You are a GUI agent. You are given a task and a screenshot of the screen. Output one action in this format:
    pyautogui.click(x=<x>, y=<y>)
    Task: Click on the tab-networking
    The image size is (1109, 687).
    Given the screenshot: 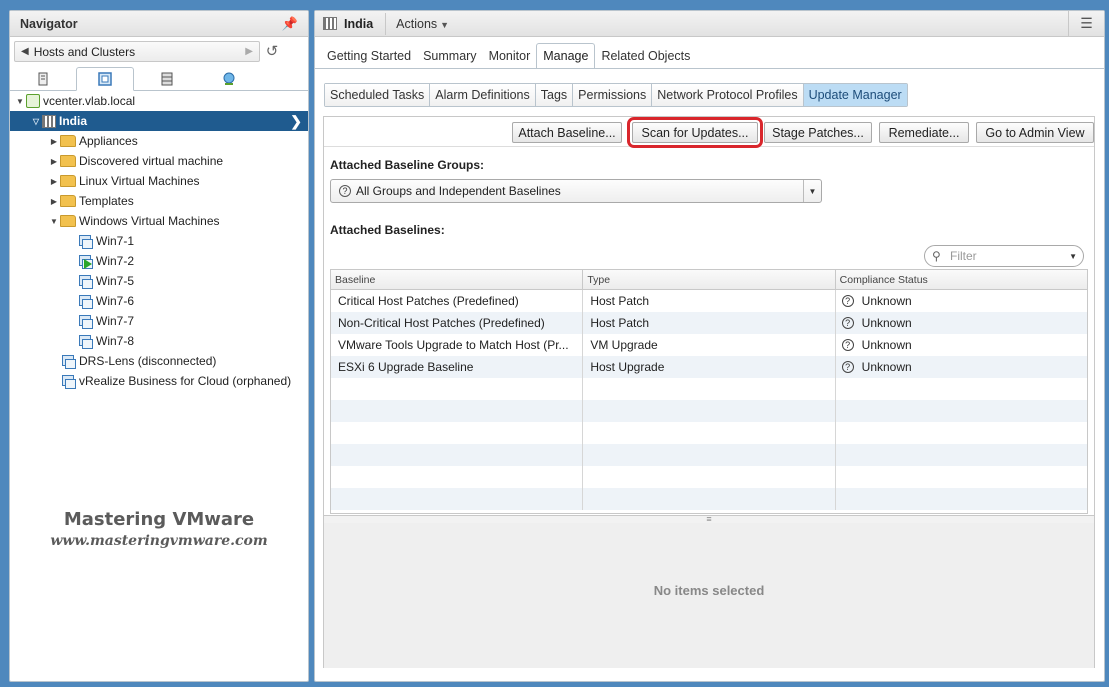 What is the action you would take?
    pyautogui.click(x=229, y=79)
    